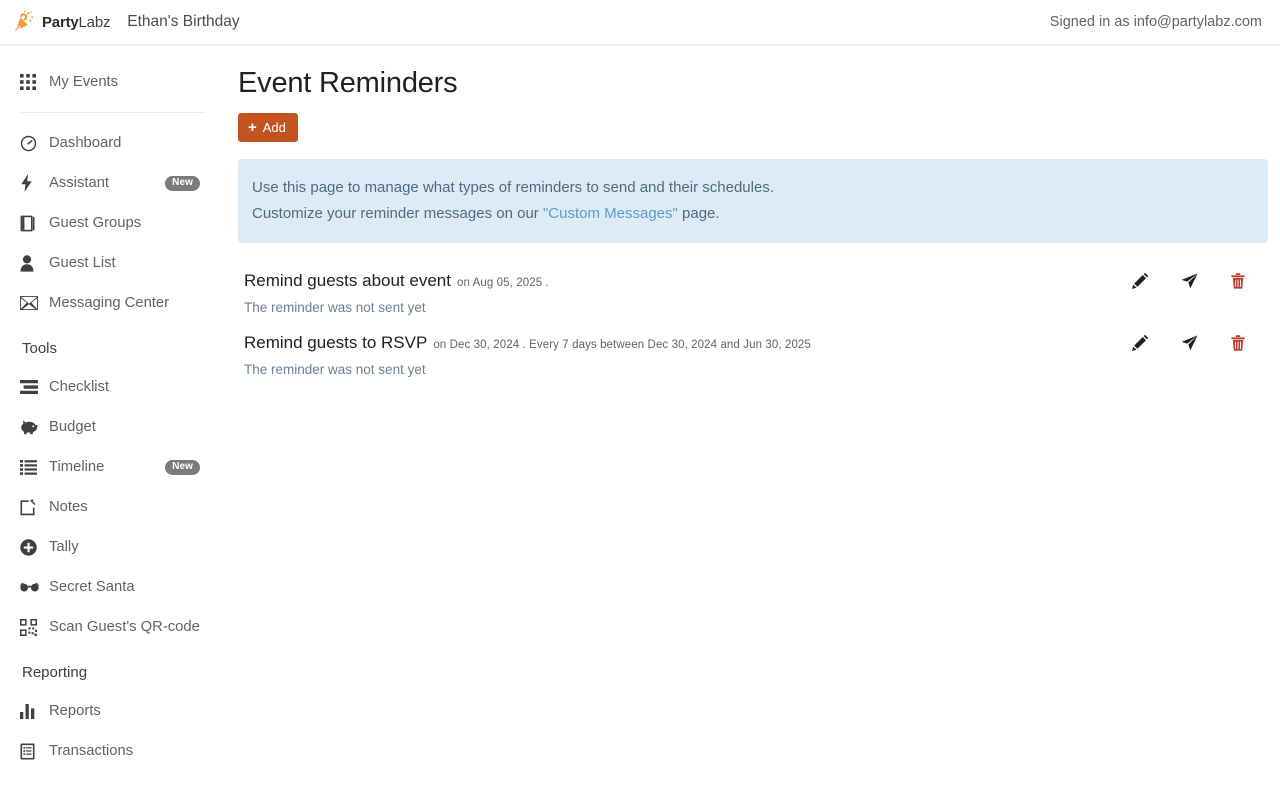 The image size is (1280, 800). I want to click on sidebar-item-scan-qr-code: Scan Guest's QR-code, so click(112, 627).